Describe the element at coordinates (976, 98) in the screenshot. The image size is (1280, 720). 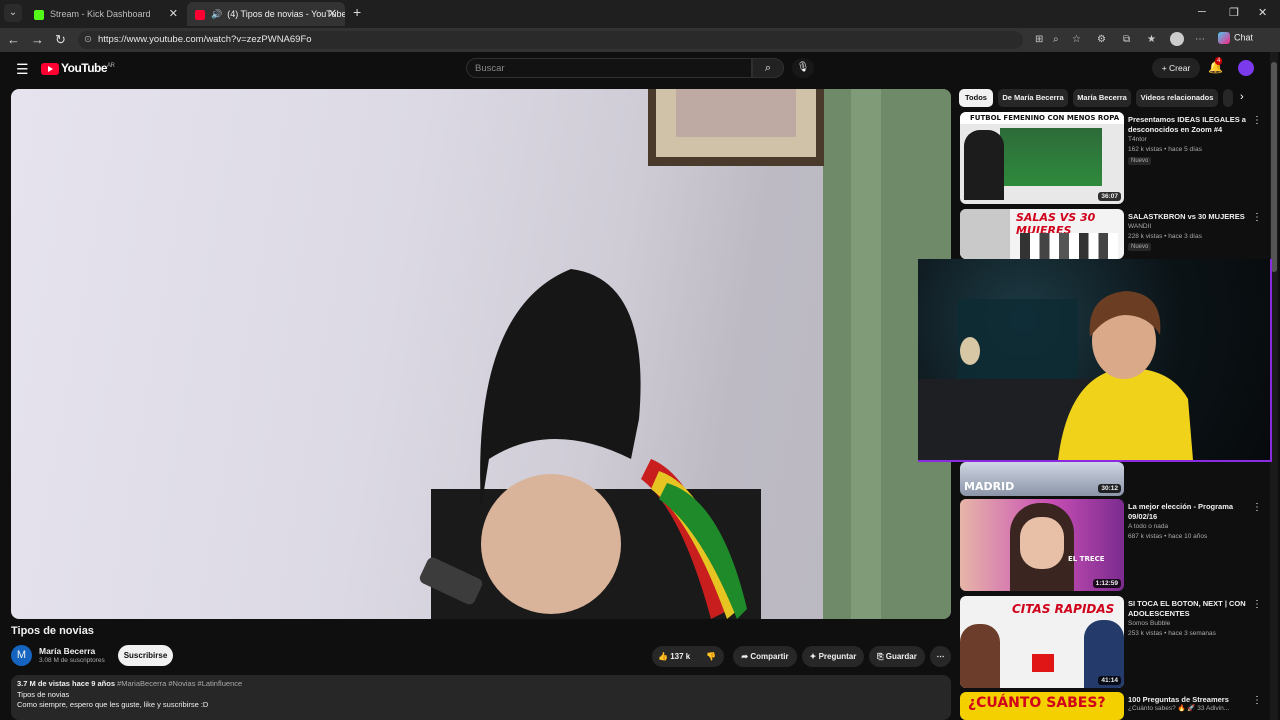
I see `chip-all: Todos` at that location.